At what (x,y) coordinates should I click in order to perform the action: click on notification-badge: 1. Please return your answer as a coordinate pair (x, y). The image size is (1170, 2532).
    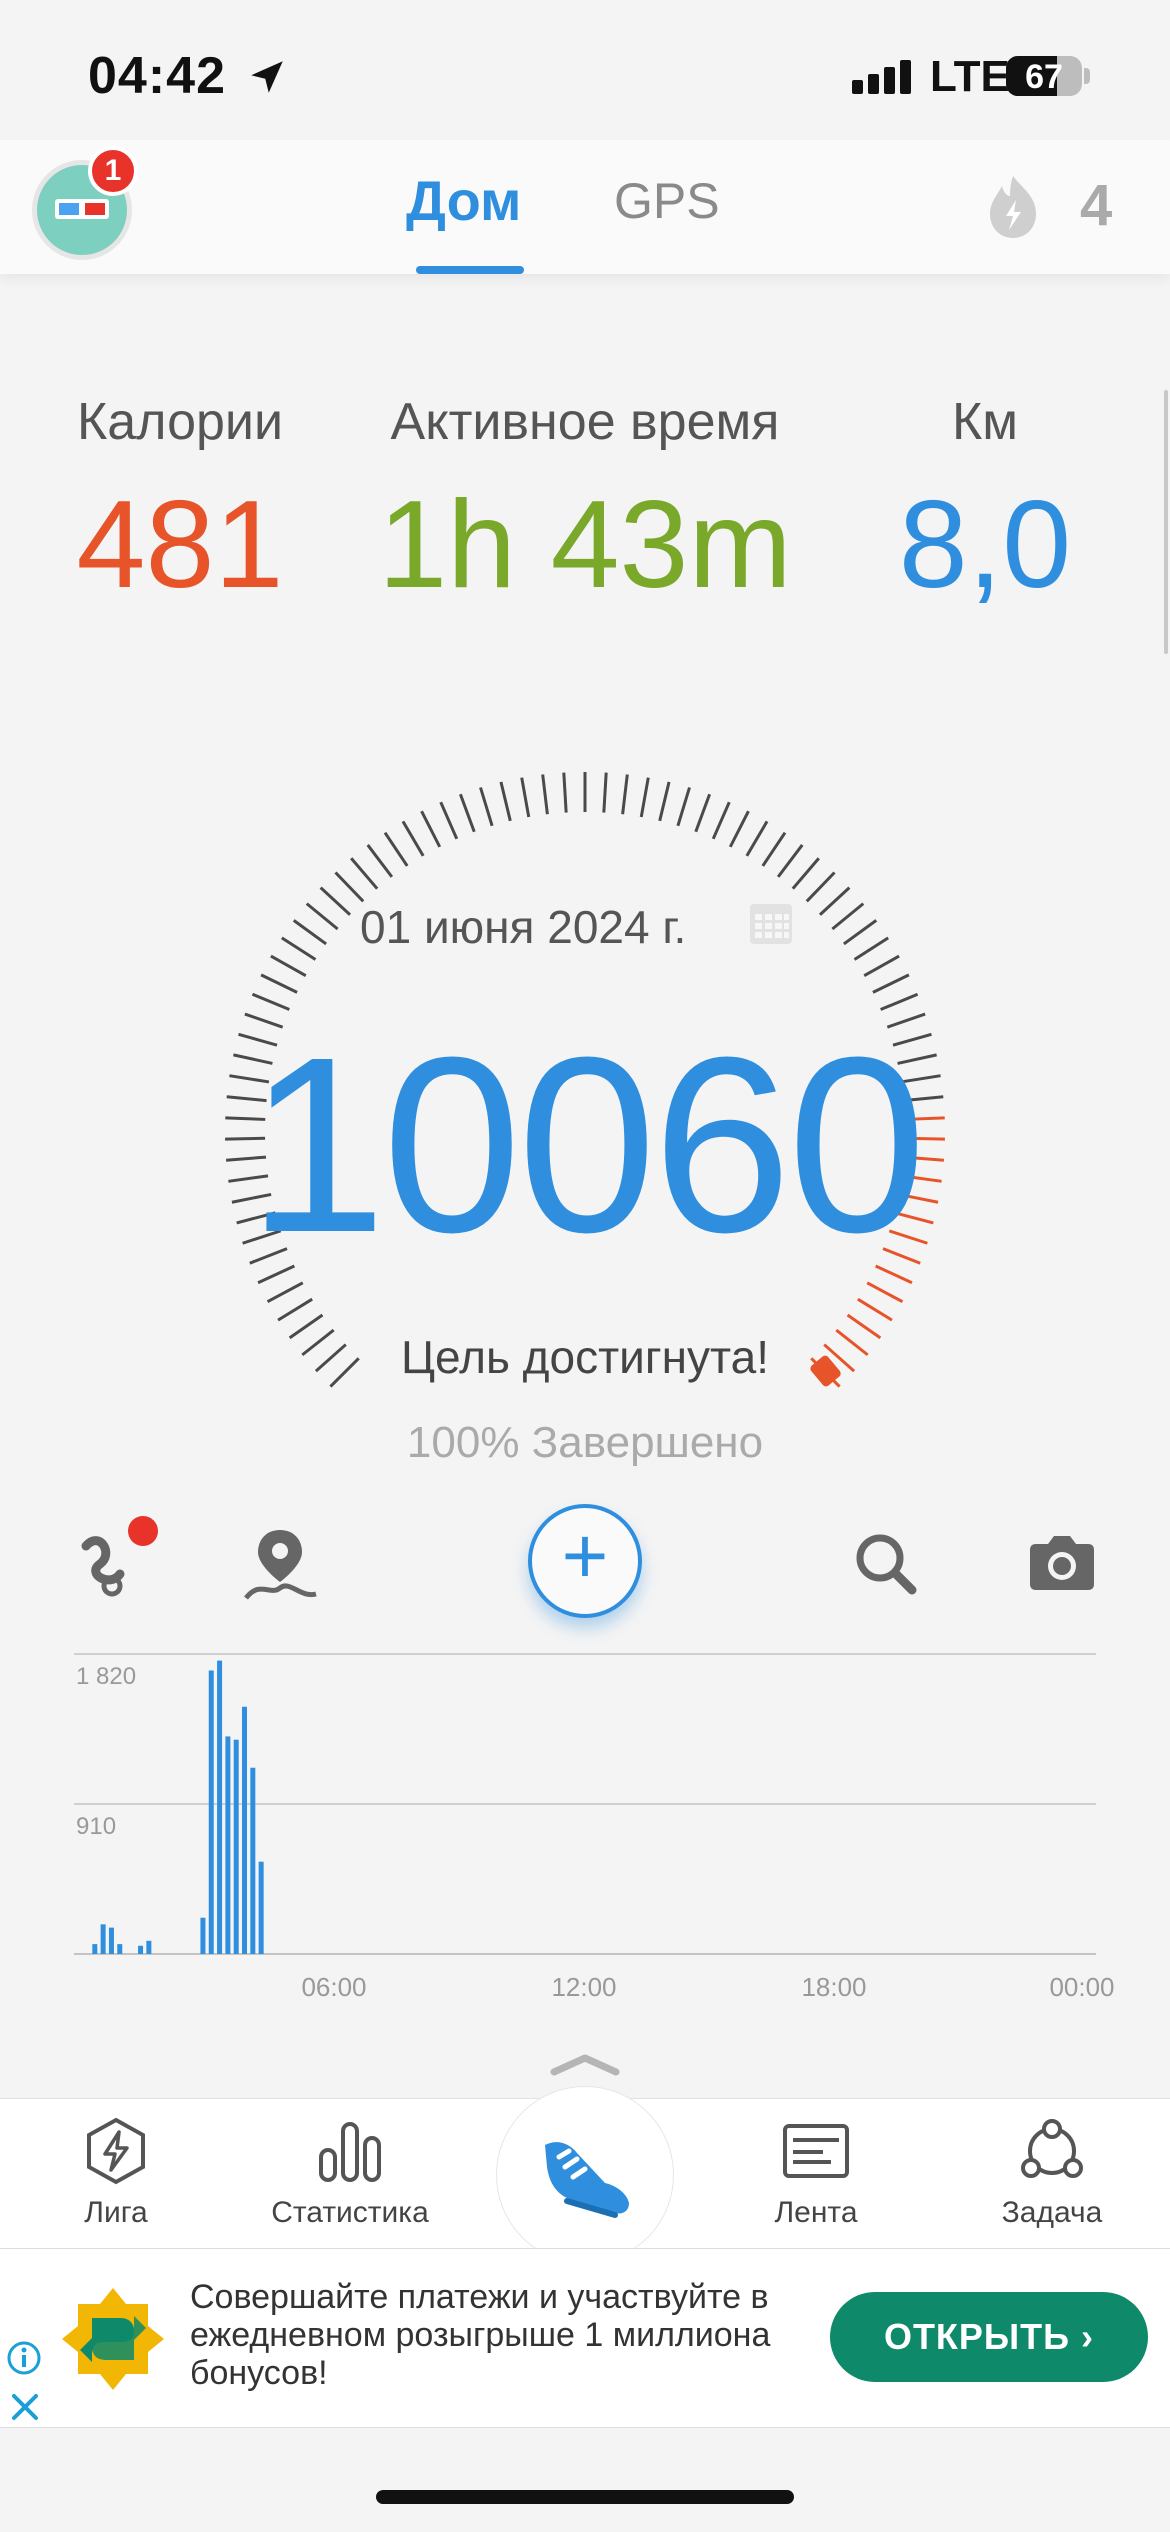
    Looking at the image, I should click on (113, 171).